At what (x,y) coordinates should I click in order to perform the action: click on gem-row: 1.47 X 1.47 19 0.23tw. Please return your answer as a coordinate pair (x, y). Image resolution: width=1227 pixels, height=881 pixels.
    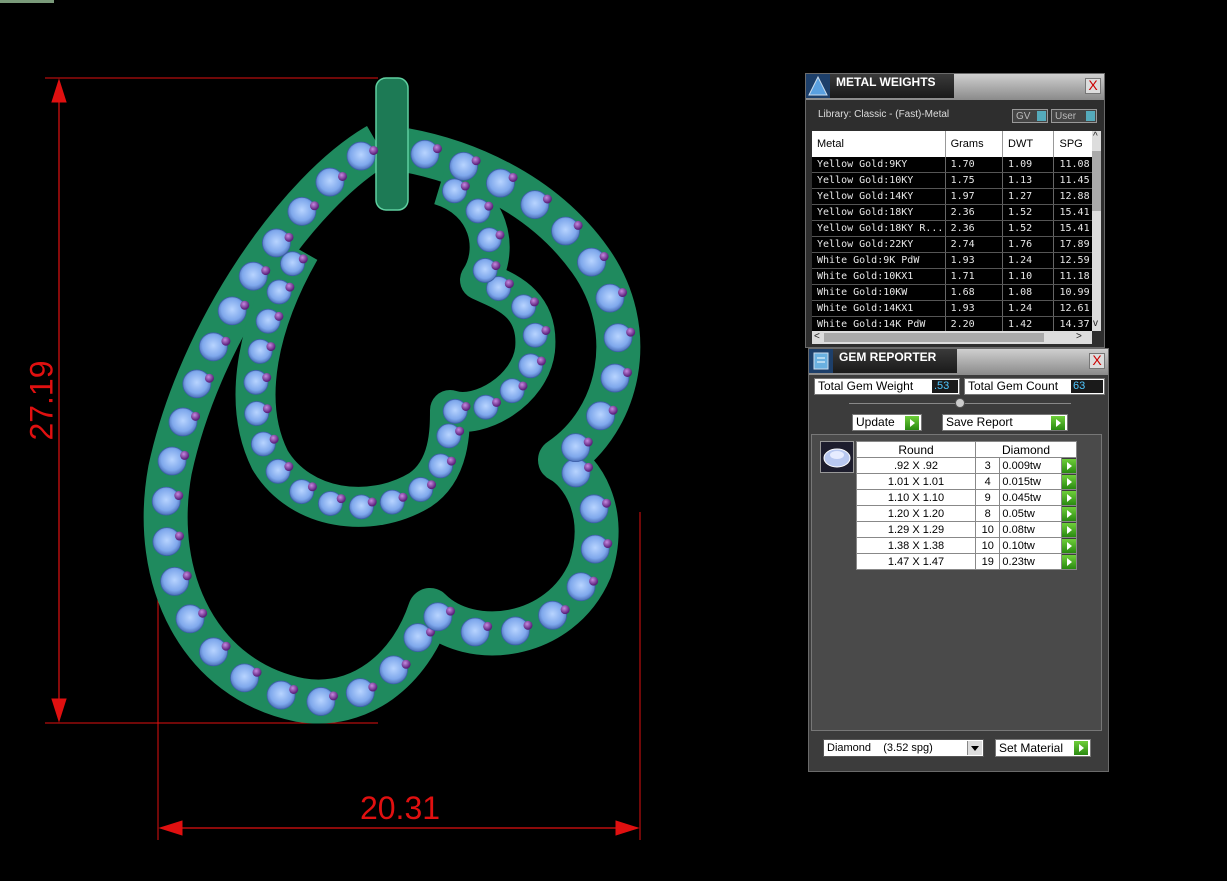
    Looking at the image, I should click on (966, 561).